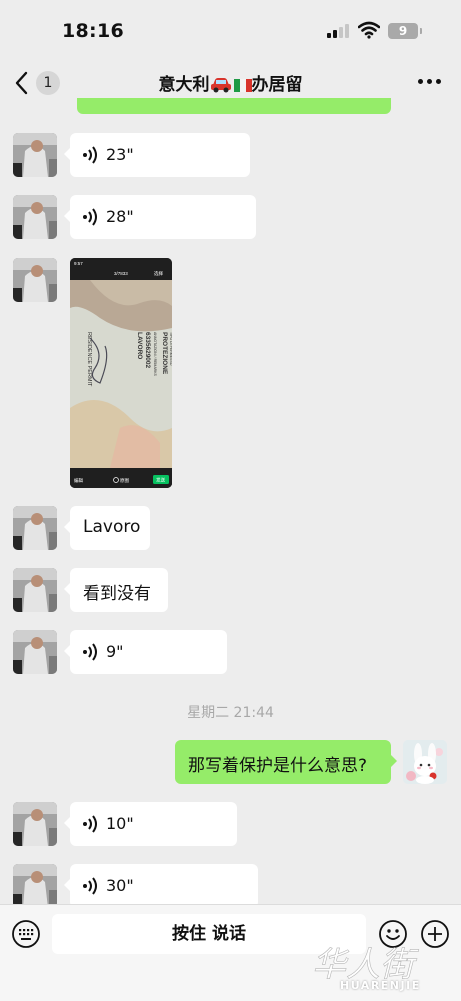 The height and width of the screenshot is (1001, 461). What do you see at coordinates (380, 985) in the screenshot?
I see `watermark-en: HUARENJIE` at bounding box center [380, 985].